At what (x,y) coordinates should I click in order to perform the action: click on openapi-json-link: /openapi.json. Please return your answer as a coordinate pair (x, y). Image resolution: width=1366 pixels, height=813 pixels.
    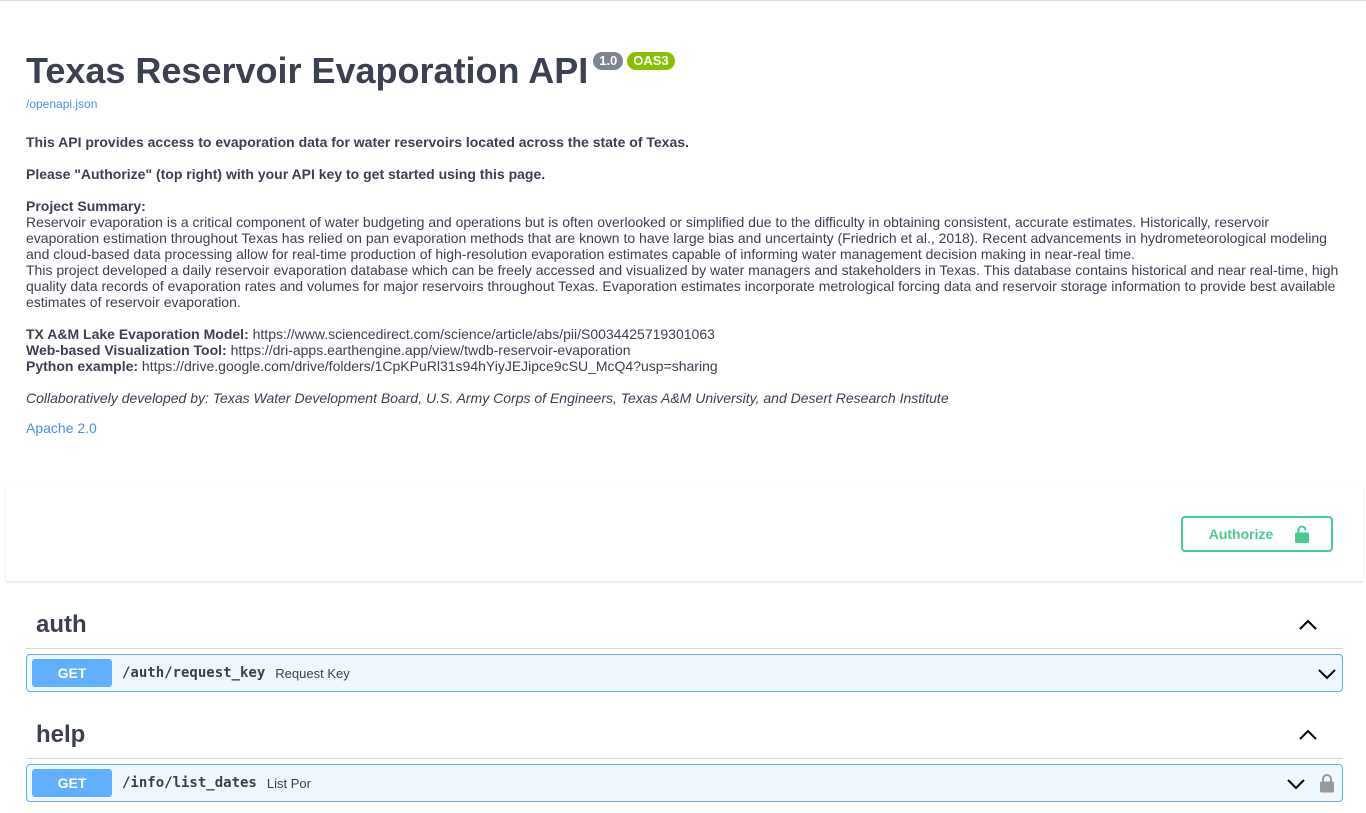
    Looking at the image, I should click on (686, 104).